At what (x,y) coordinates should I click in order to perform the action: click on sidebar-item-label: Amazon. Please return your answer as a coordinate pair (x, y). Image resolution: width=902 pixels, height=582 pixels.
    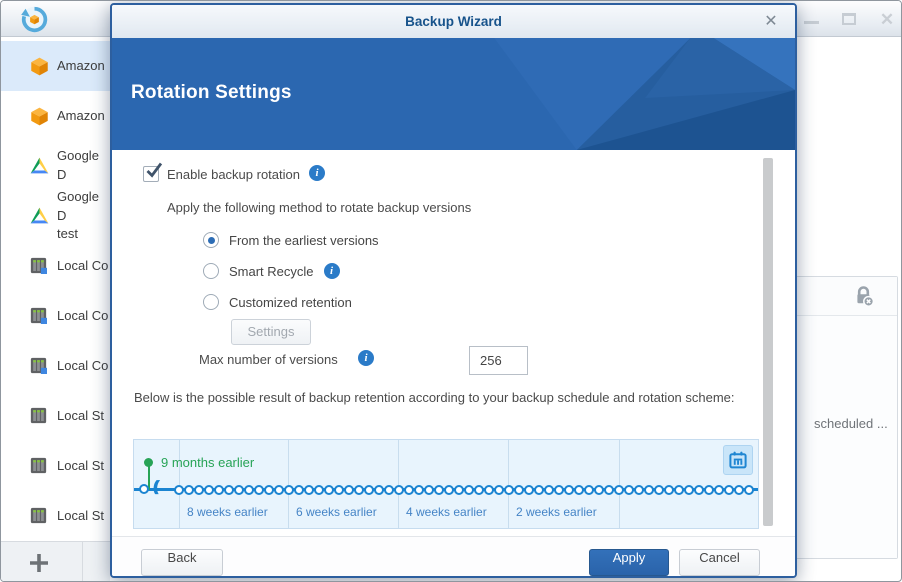
    Looking at the image, I should click on (81, 115).